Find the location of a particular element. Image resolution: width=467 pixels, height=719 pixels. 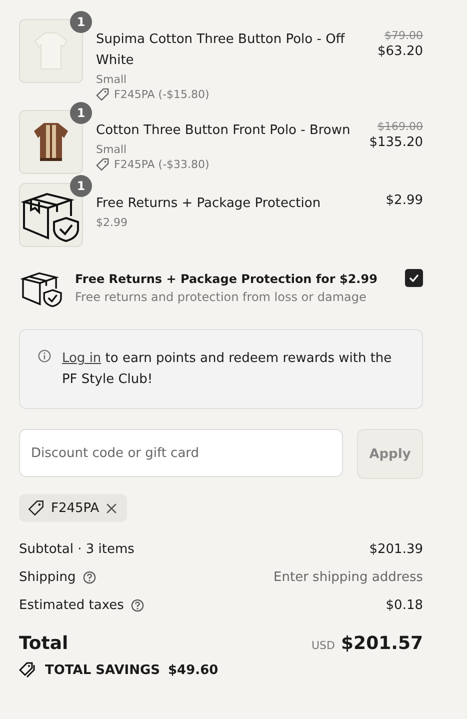

product-title: Cotton Three Button Front Polo - Brown is located at coordinates (224, 131).